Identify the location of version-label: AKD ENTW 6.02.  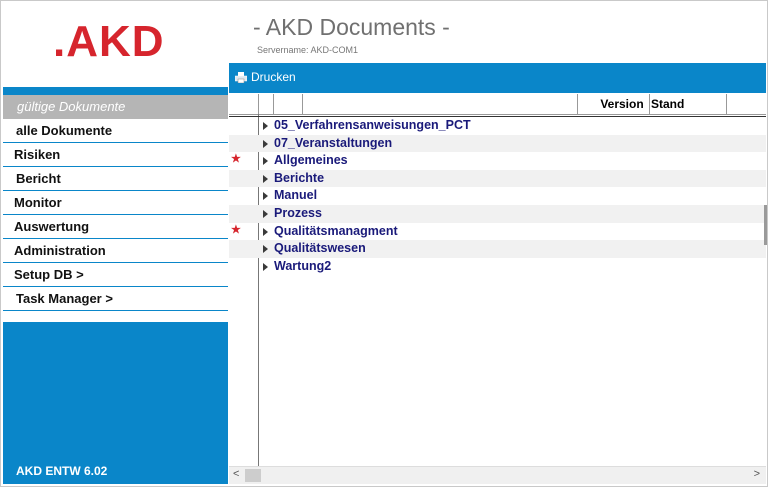
(62, 471).